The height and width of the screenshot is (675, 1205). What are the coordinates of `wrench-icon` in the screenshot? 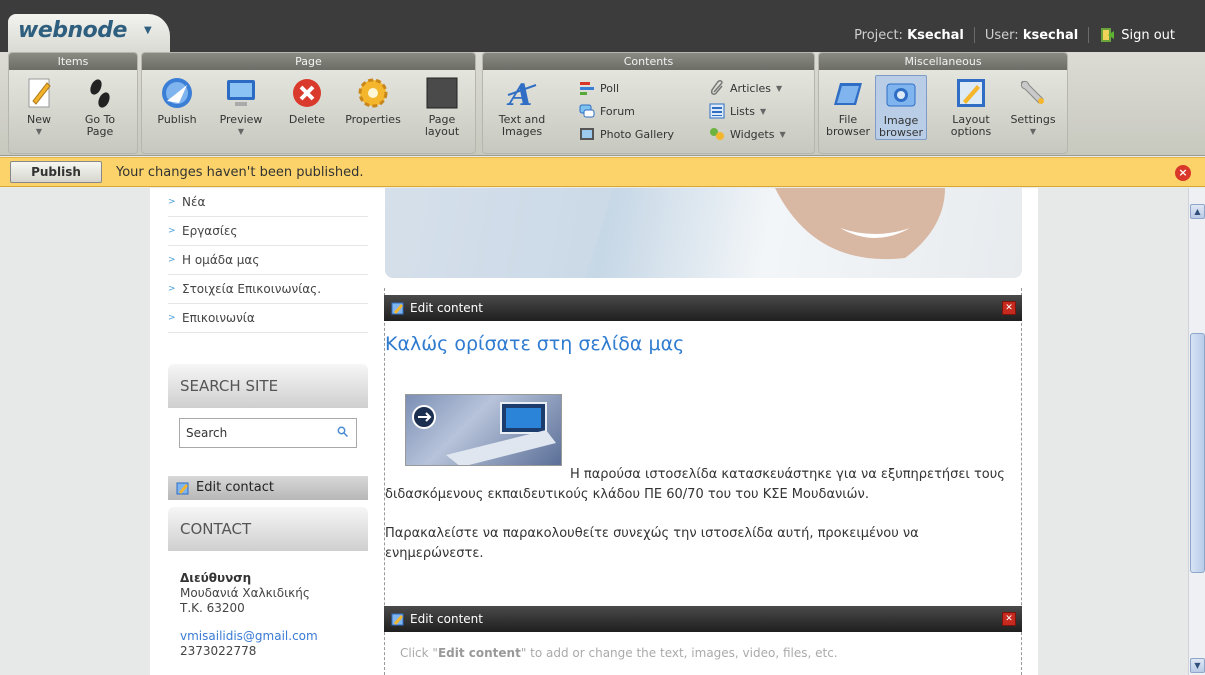 It's located at (1032, 92).